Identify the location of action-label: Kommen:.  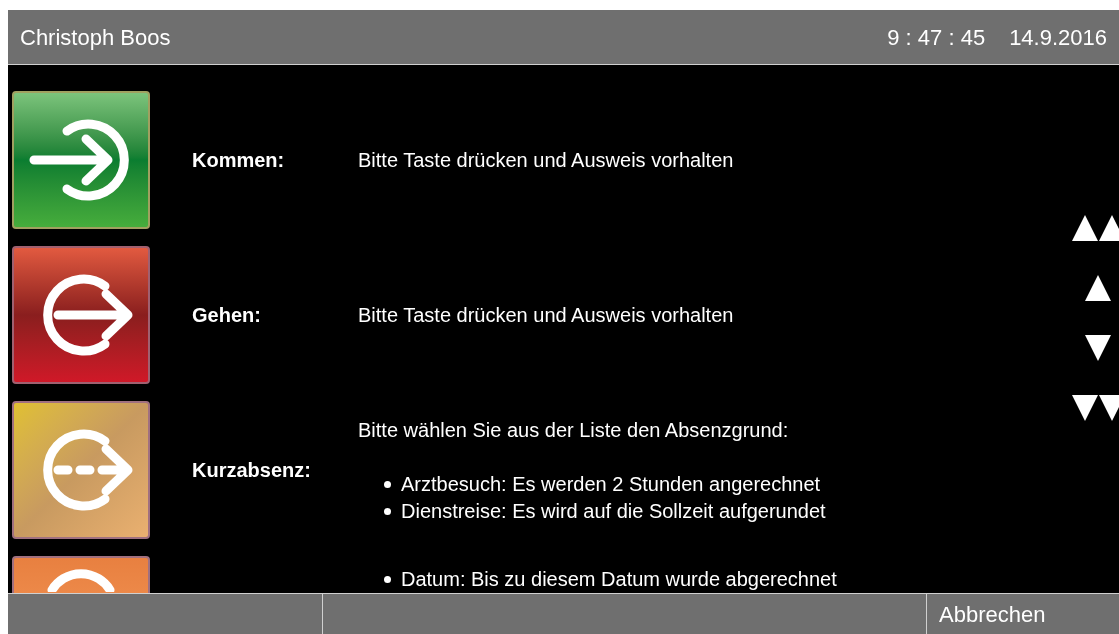
(238, 160).